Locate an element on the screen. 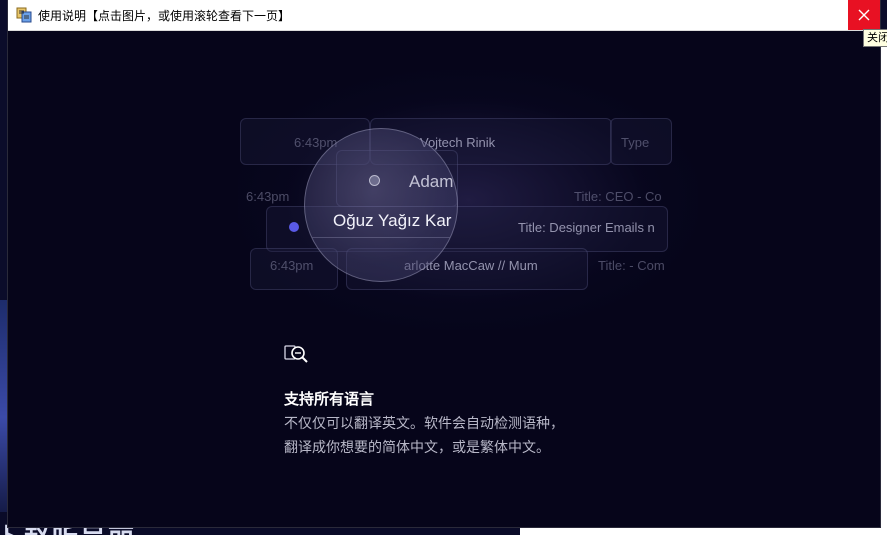  app-icon is located at coordinates (24, 15).